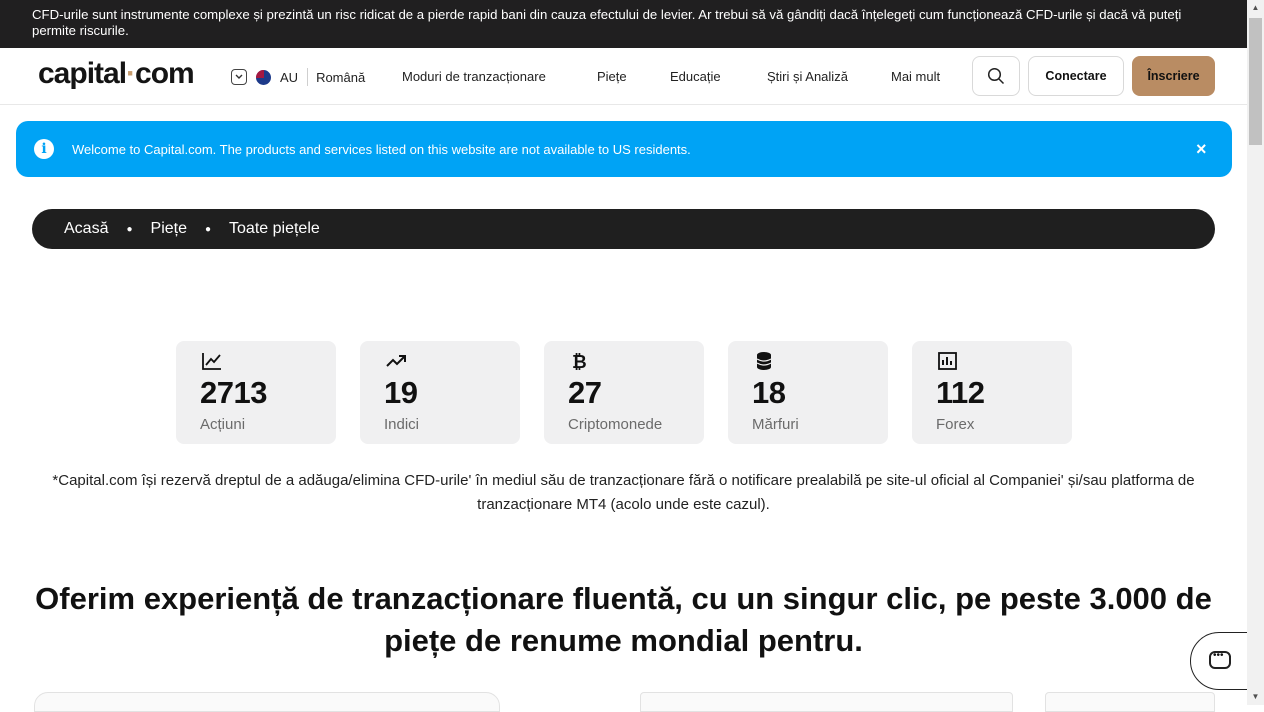  What do you see at coordinates (1255, 352) in the screenshot?
I see `page-scrollbar: ▲ ▼` at bounding box center [1255, 352].